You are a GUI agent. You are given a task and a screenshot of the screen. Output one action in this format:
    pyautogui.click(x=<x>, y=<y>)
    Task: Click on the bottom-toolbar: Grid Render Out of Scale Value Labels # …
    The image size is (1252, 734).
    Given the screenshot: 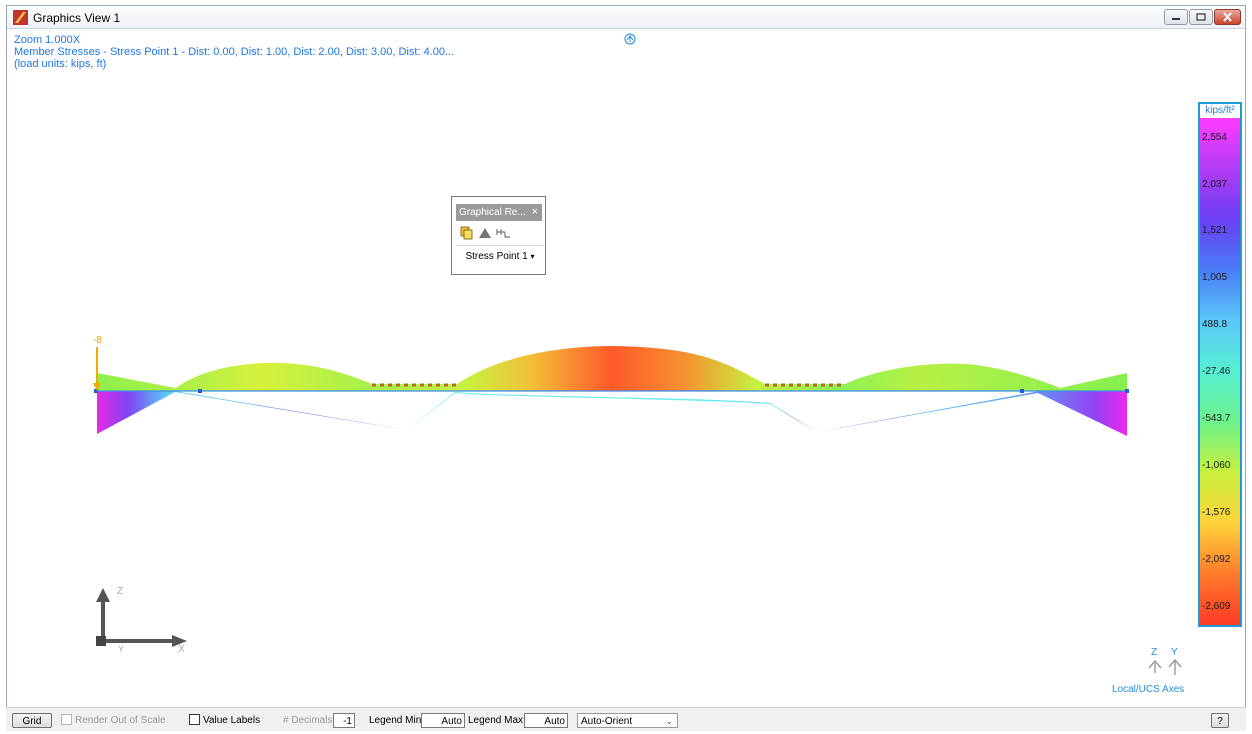 What is the action you would take?
    pyautogui.click(x=626, y=719)
    